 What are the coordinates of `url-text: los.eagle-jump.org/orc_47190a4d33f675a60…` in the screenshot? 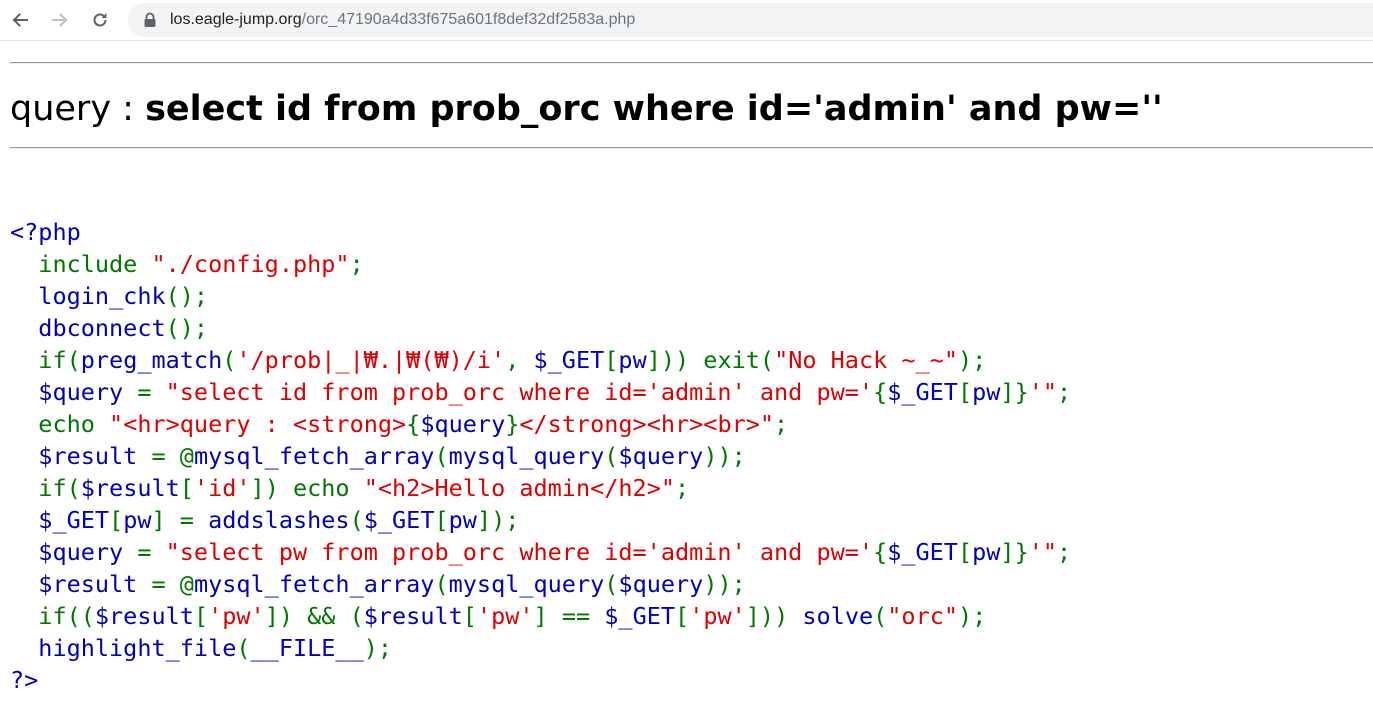 It's located at (402, 20).